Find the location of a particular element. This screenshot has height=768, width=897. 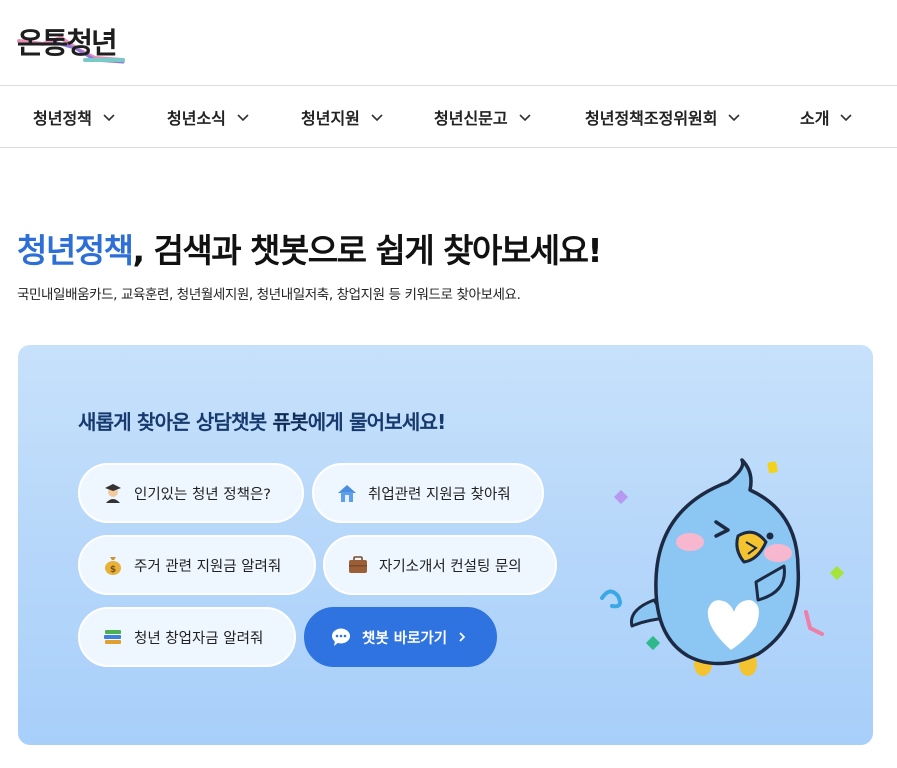

logo-wordmark: 온통청년 is located at coordinates (67, 43).